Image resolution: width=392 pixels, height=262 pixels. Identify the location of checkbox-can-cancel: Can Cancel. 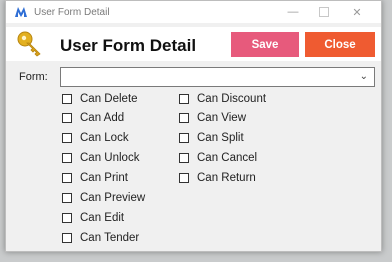
(218, 158).